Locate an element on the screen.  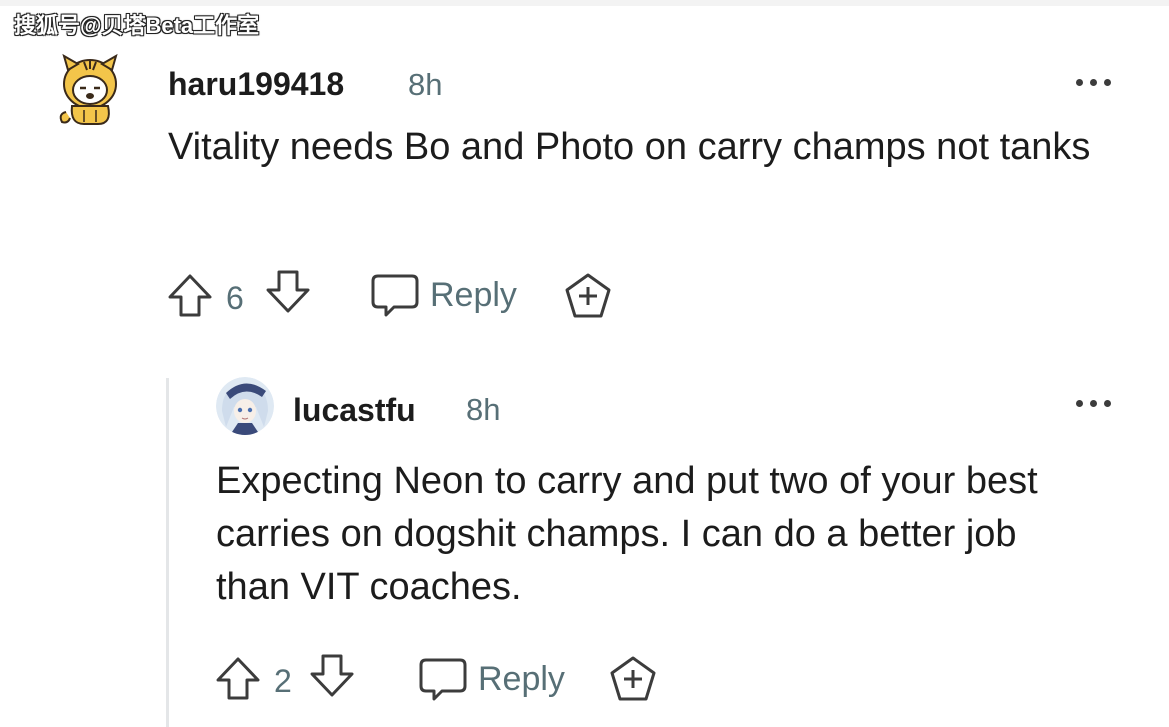
reply-button: Reply is located at coordinates (491, 679).